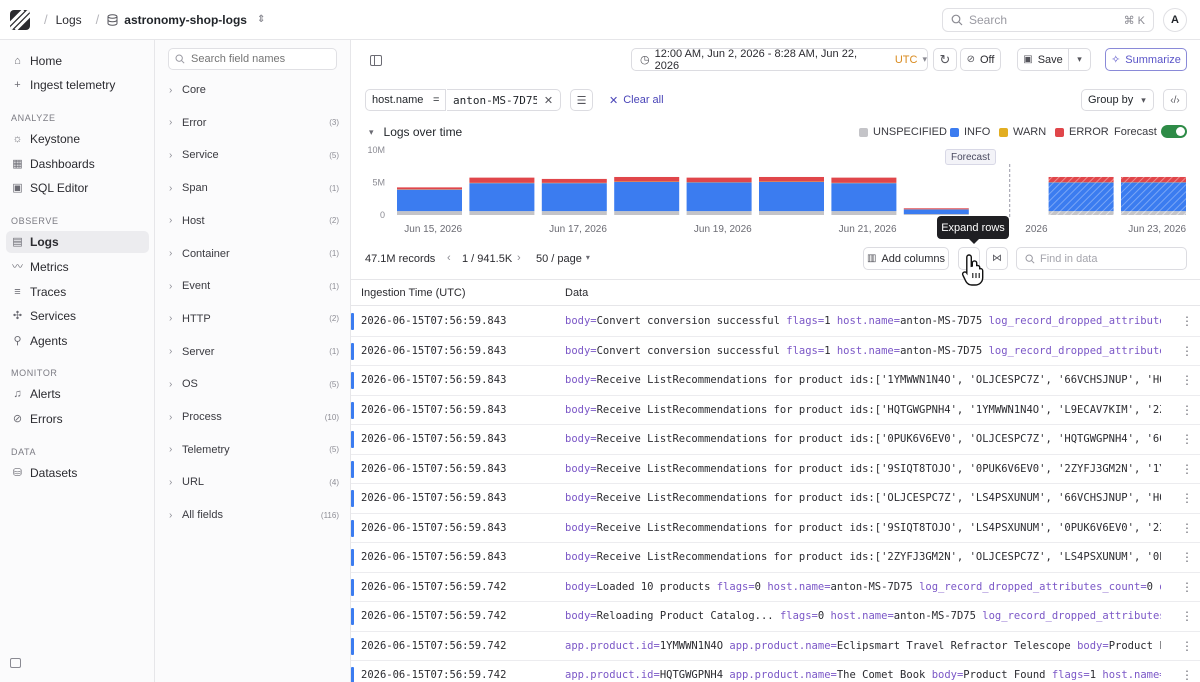 This screenshot has height=682, width=1200. I want to click on filter-field: host.name, so click(398, 100).